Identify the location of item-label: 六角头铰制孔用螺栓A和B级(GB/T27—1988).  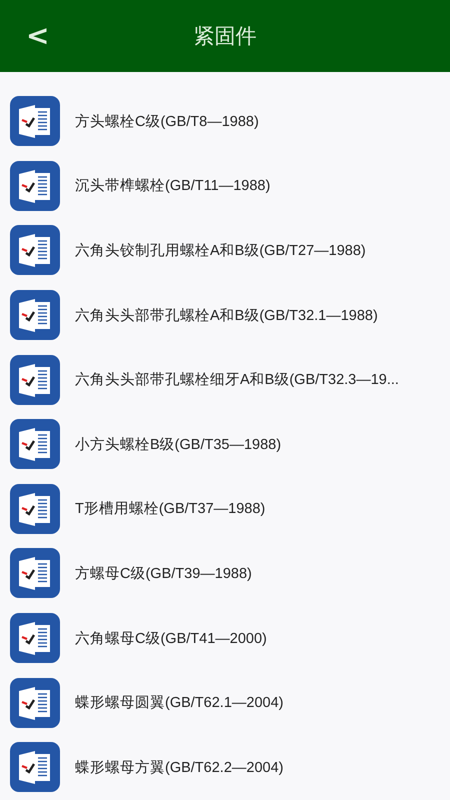
(220, 251).